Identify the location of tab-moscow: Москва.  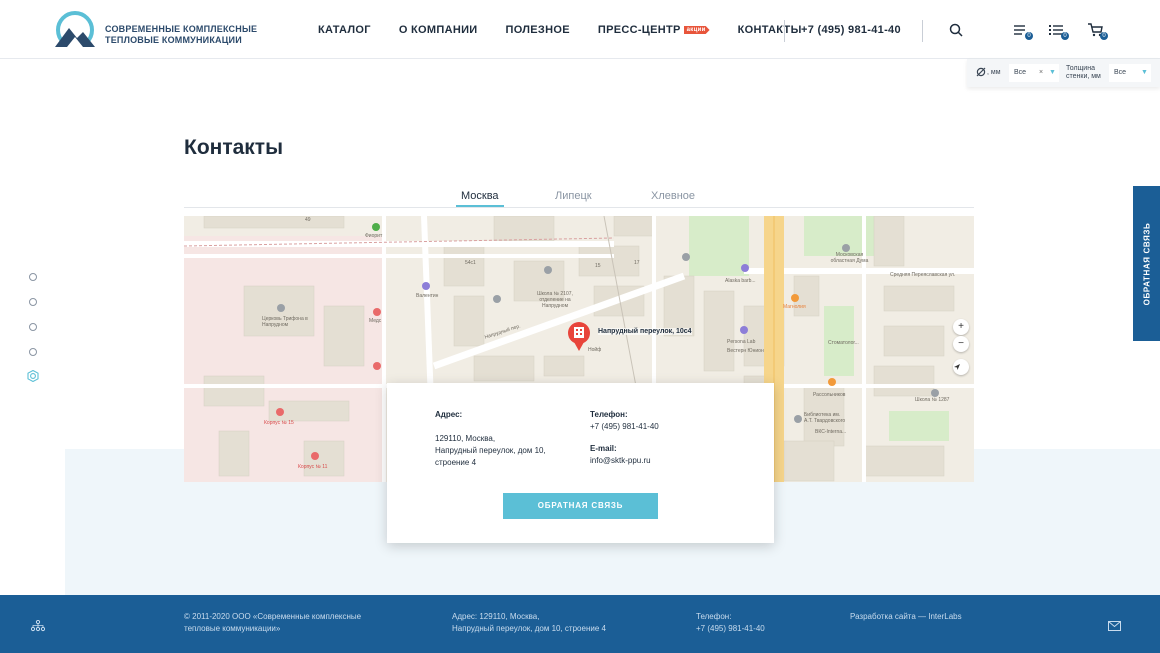
(480, 196).